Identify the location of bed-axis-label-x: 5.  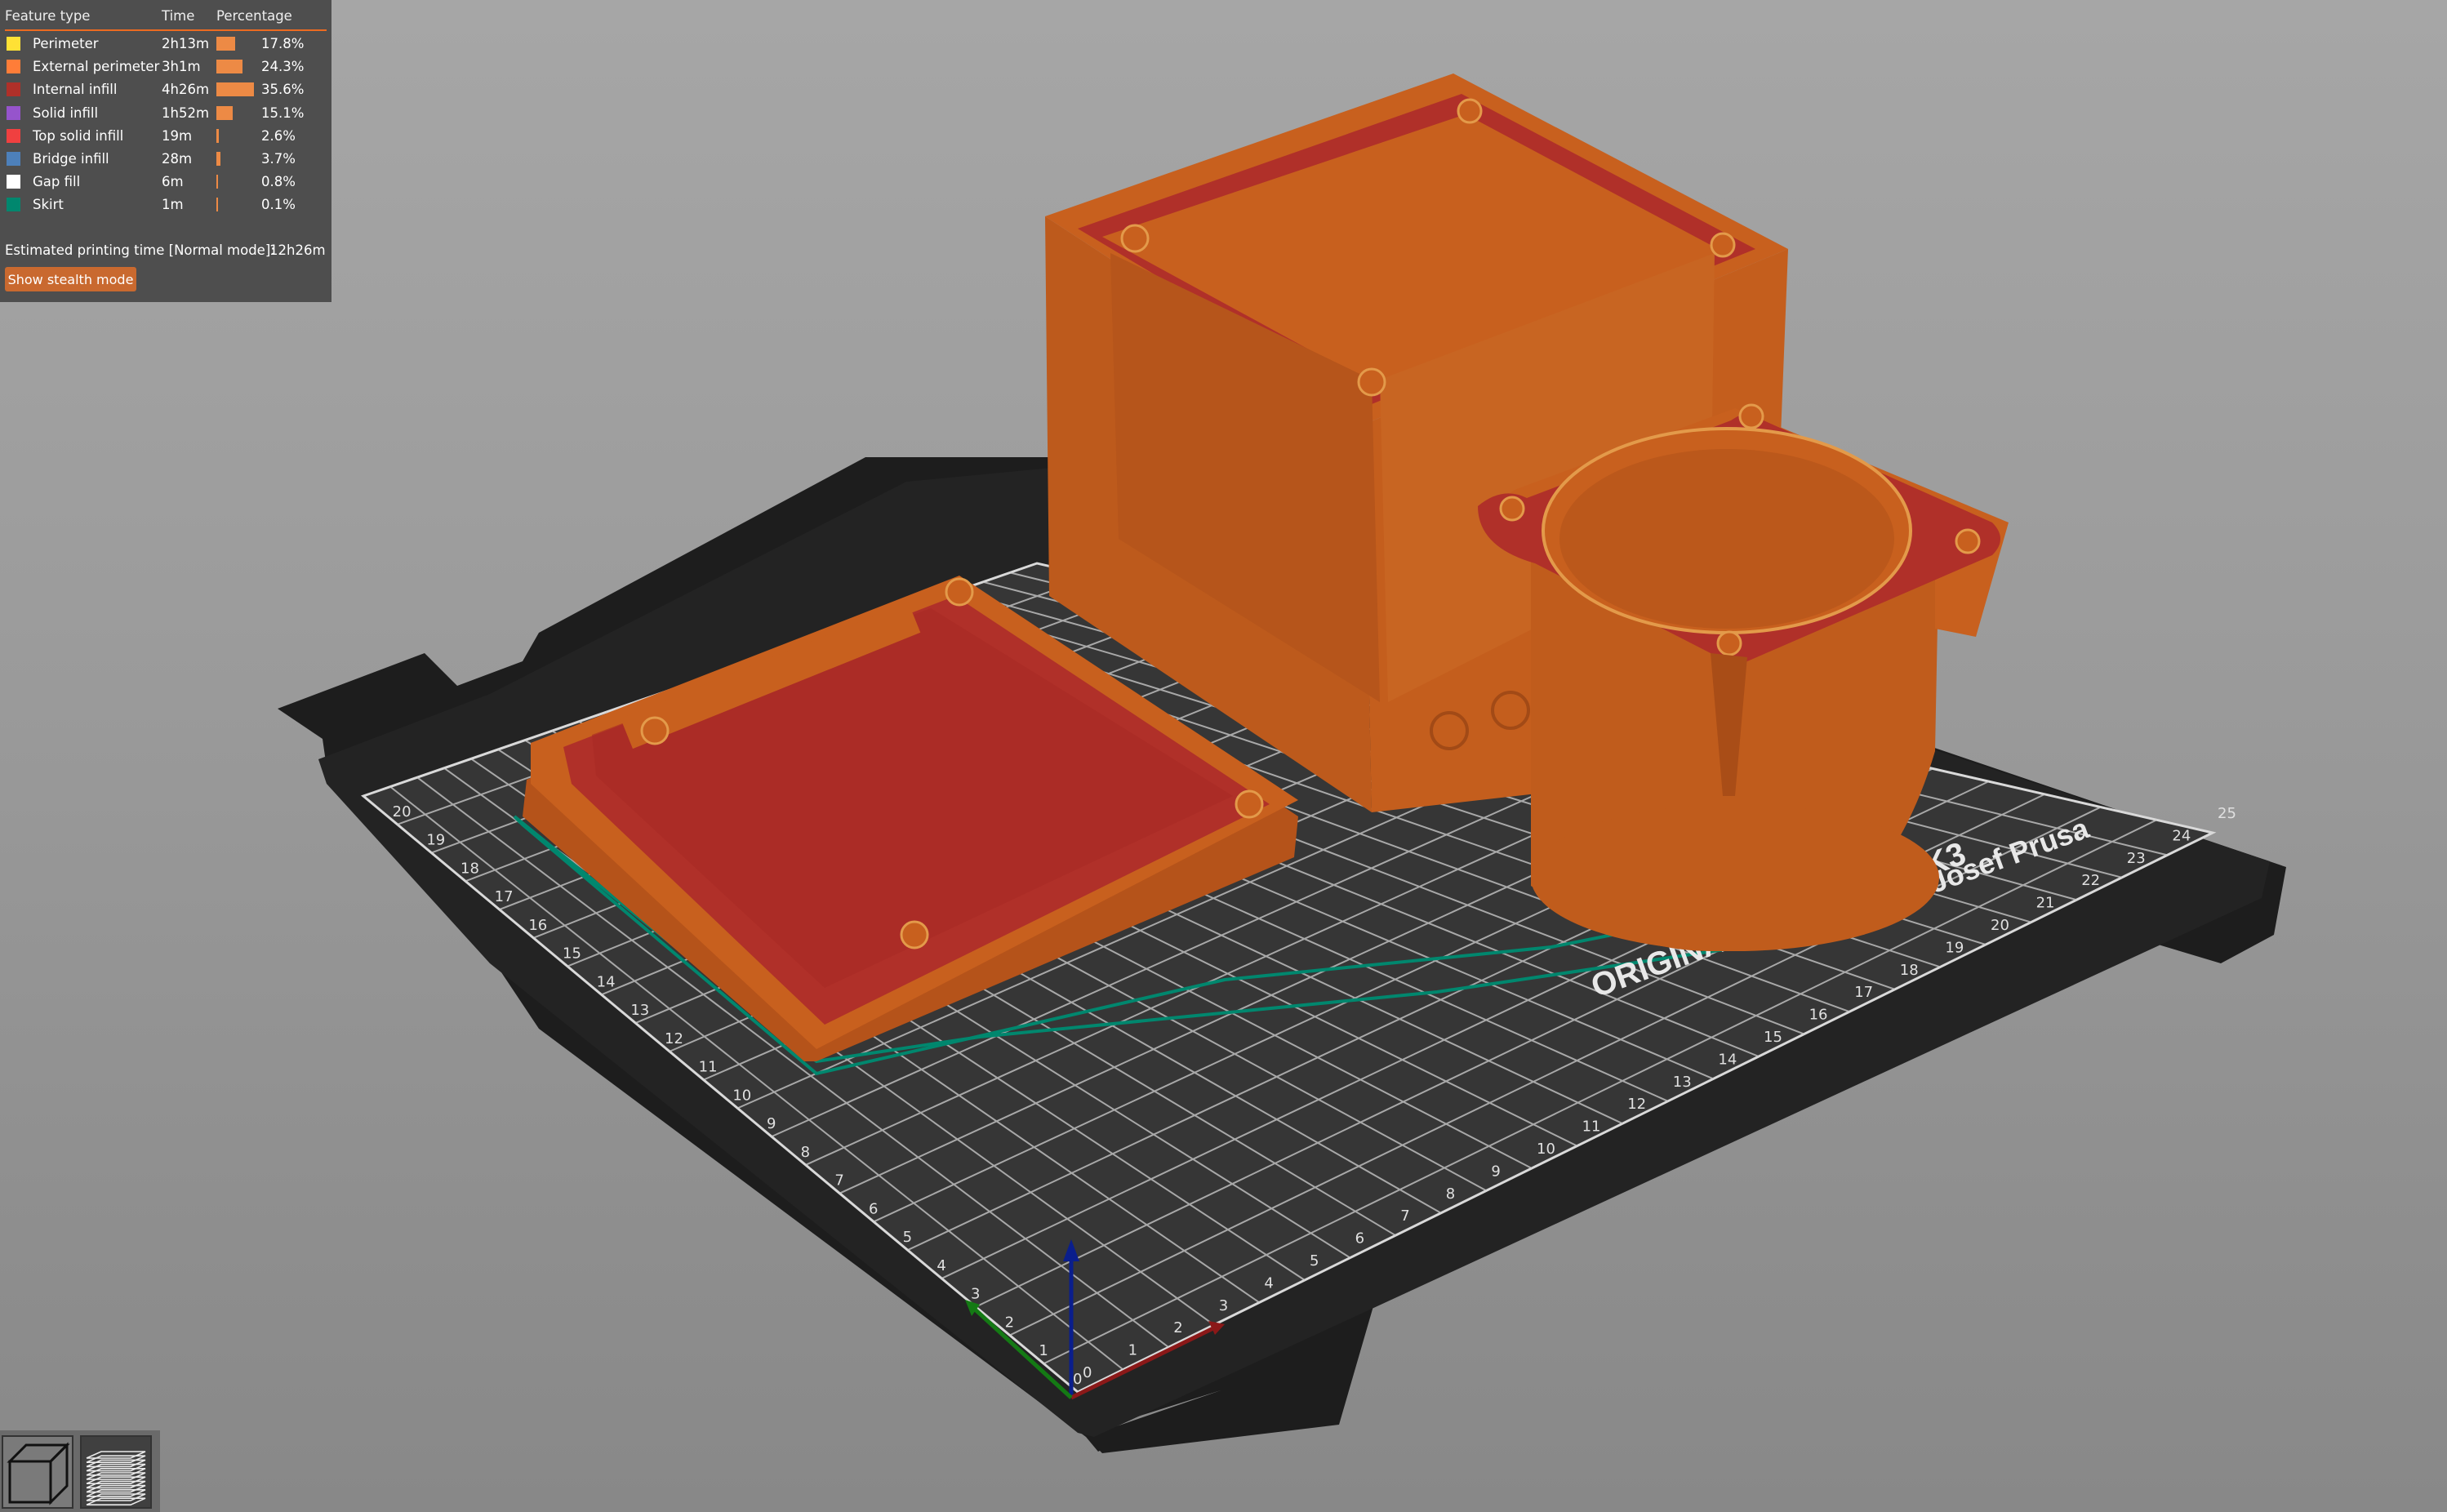
(1314, 1261).